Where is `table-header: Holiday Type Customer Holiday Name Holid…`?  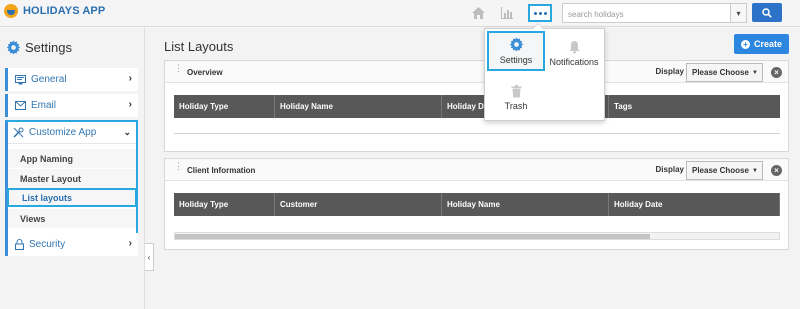 table-header: Holiday Type Customer Holiday Name Holid… is located at coordinates (477, 204).